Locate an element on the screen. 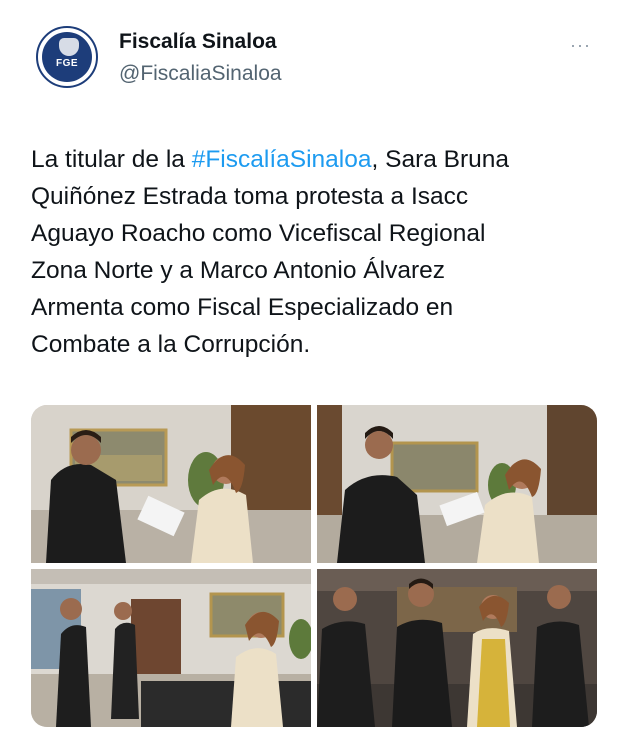 This screenshot has width=628, height=751. tweet-text-segment: , Sara Bruna is located at coordinates (440, 159).